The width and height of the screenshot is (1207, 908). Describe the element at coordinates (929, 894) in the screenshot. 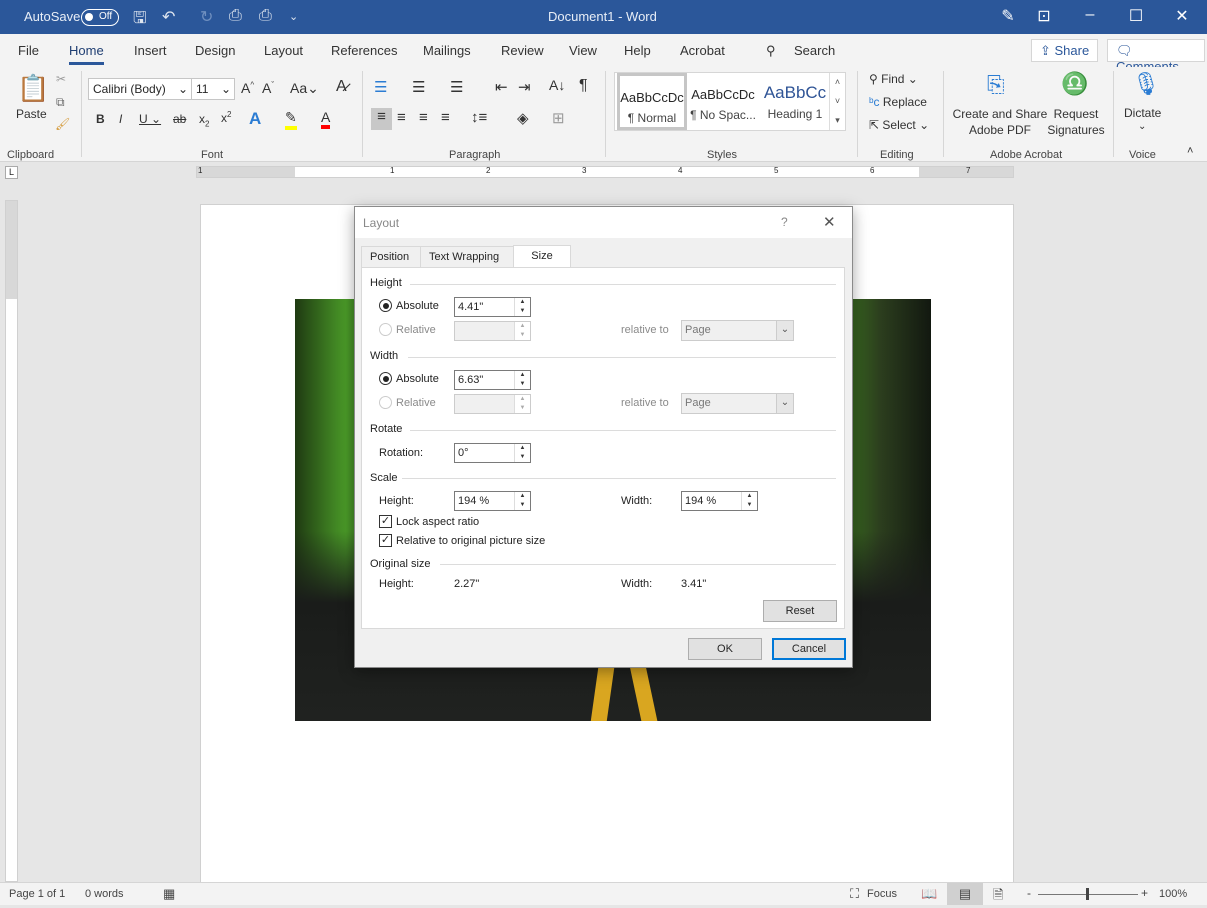

I see `read-mode-icon: 📖` at that location.